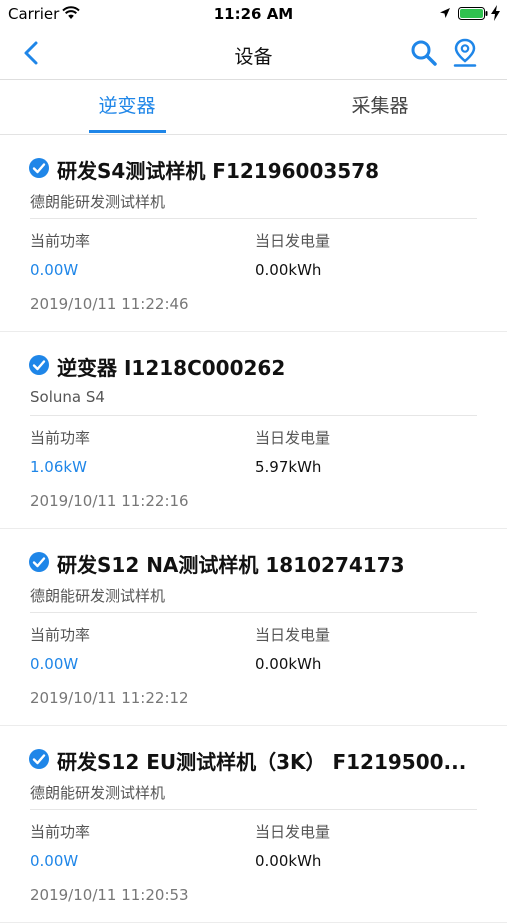 Image resolution: width=507 pixels, height=923 pixels. What do you see at coordinates (171, 368) in the screenshot?
I see `device-name: 逆变器 I1218C000262` at bounding box center [171, 368].